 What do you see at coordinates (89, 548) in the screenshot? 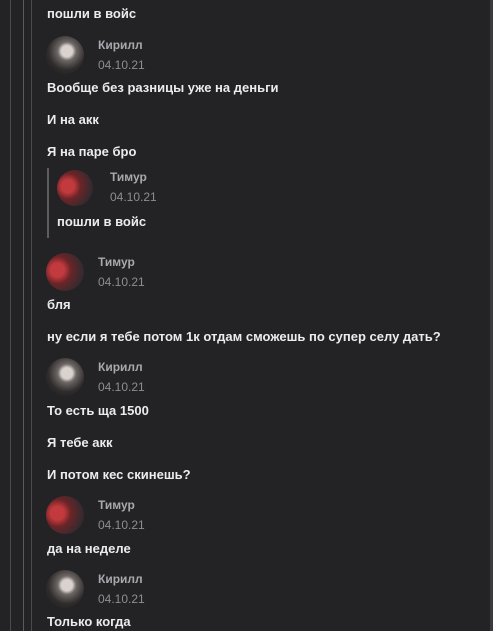
I see `message-text: да на неделе` at bounding box center [89, 548].